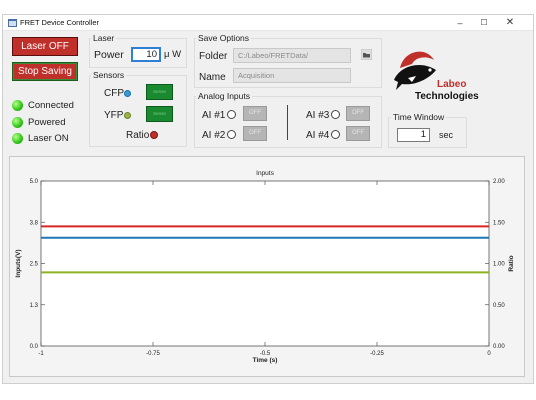 The image size is (536, 400). Describe the element at coordinates (358, 133) in the screenshot. I see `ai4-off-button: OFF` at that location.